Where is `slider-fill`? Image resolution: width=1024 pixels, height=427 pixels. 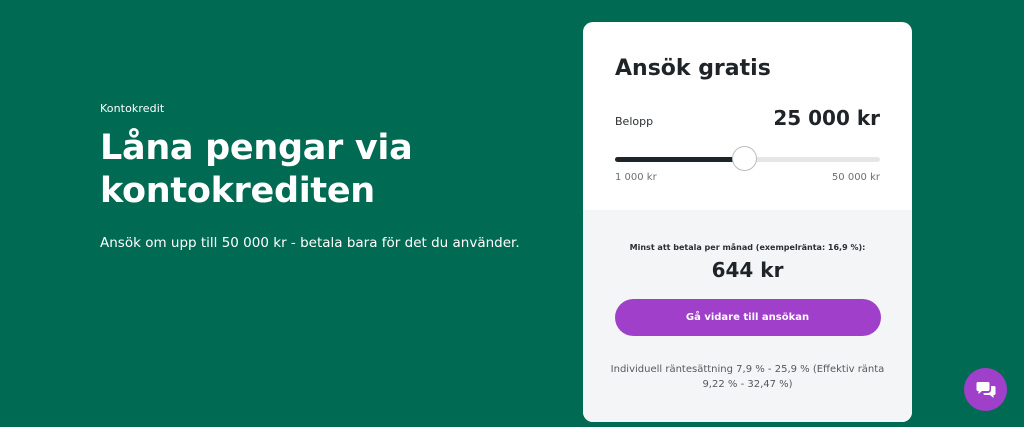 slider-fill is located at coordinates (680, 159).